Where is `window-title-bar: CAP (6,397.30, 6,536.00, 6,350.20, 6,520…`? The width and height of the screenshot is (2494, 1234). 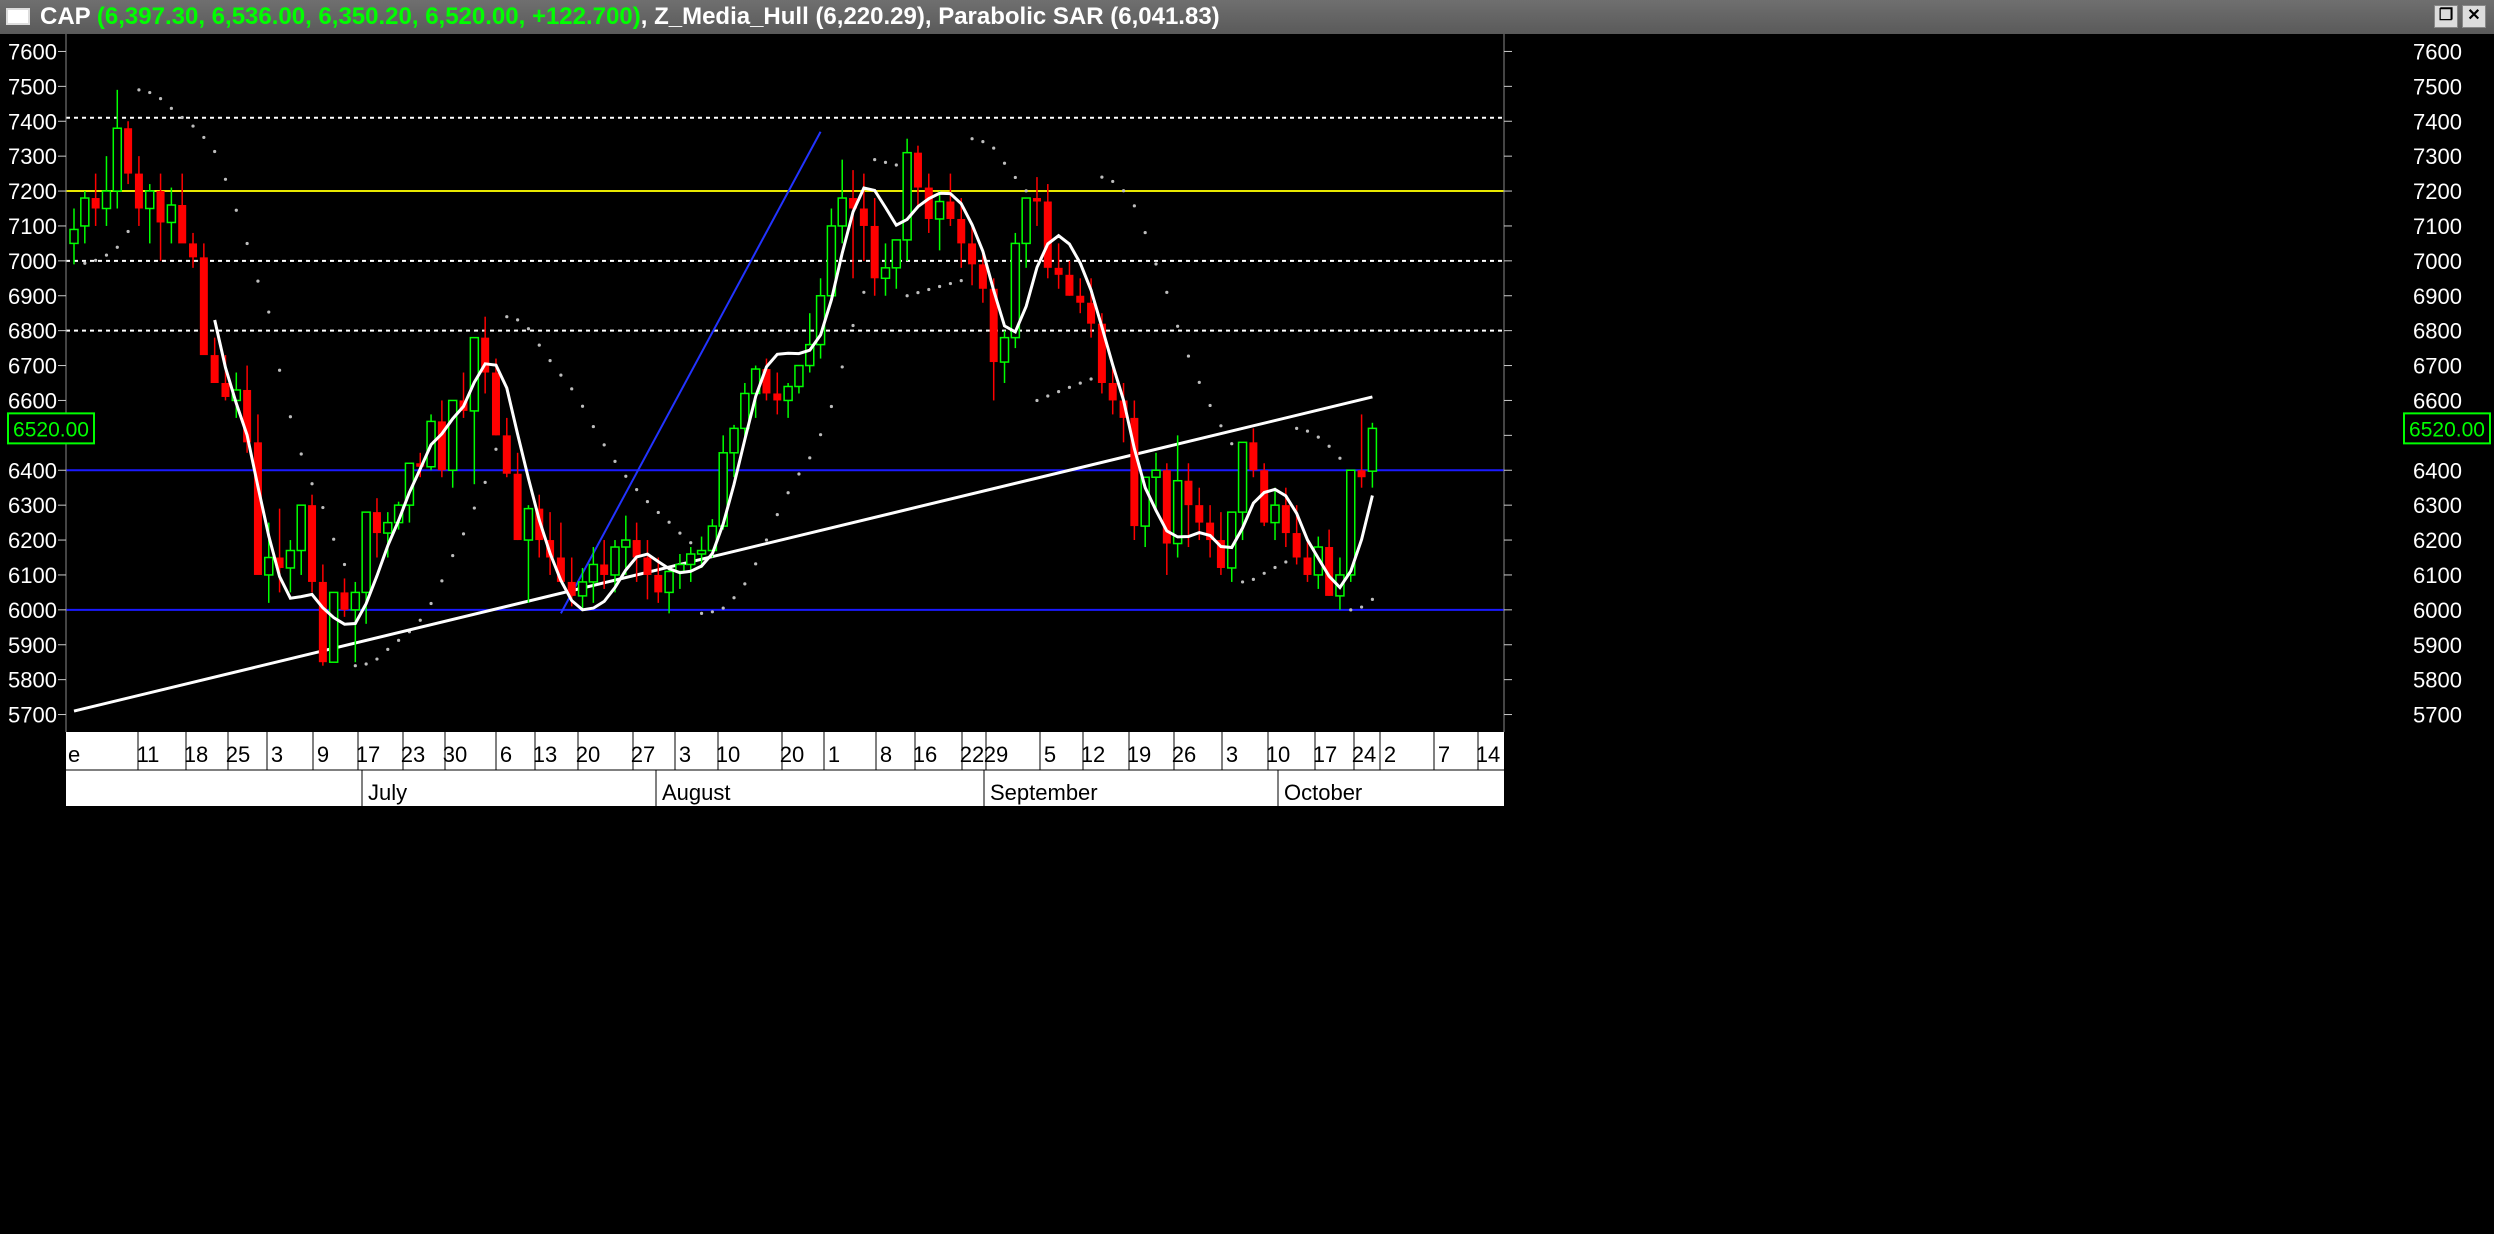 window-title-bar: CAP (6,397.30, 6,536.00, 6,350.20, 6,520… is located at coordinates (1247, 17).